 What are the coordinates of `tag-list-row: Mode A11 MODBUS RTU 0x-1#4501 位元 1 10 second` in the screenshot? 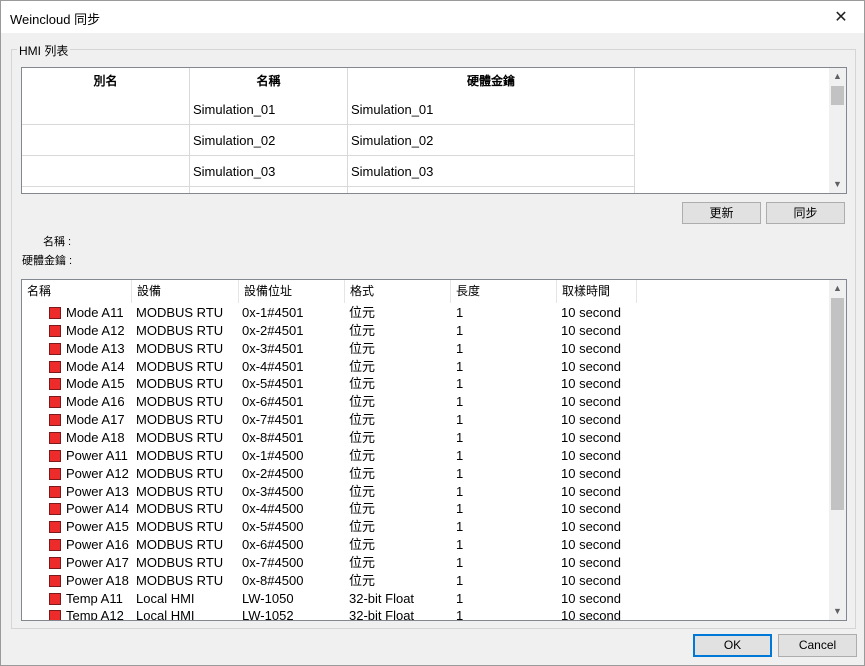 It's located at (426, 313).